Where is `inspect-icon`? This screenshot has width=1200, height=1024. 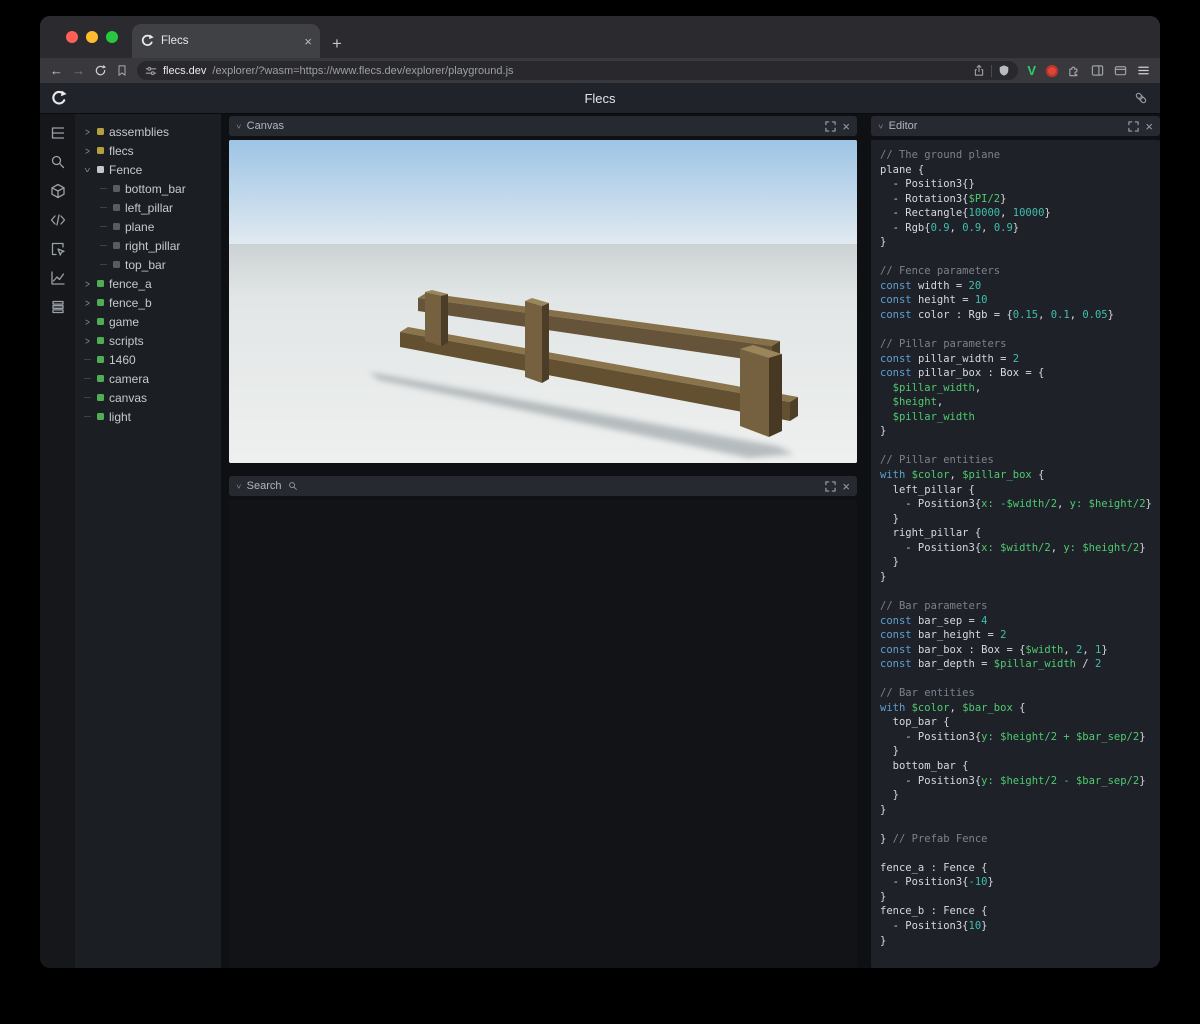
inspect-icon is located at coordinates (58, 249).